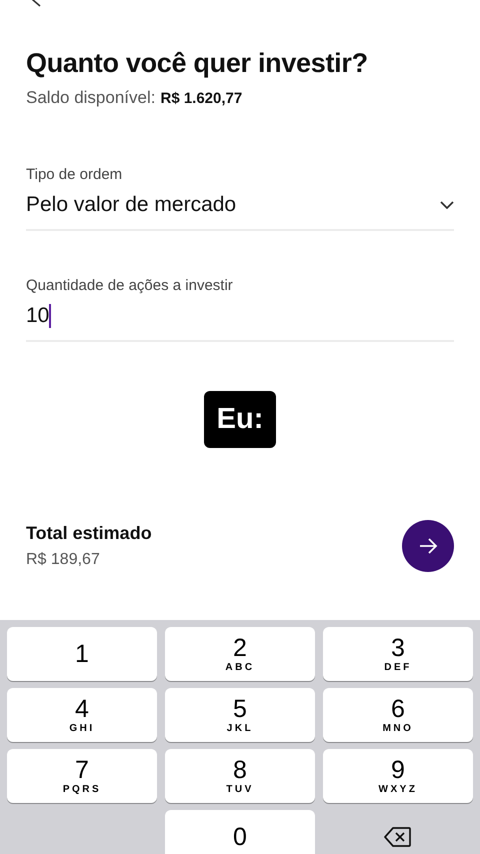  I want to click on keypad-key: 8 TUV, so click(240, 776).